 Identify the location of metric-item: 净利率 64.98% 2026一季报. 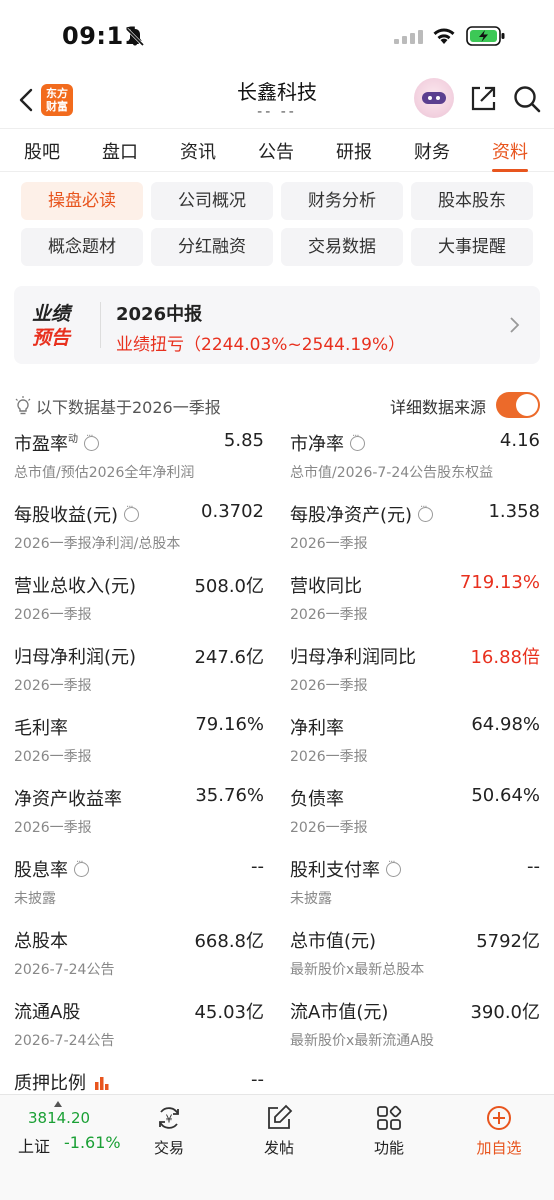
(415, 746).